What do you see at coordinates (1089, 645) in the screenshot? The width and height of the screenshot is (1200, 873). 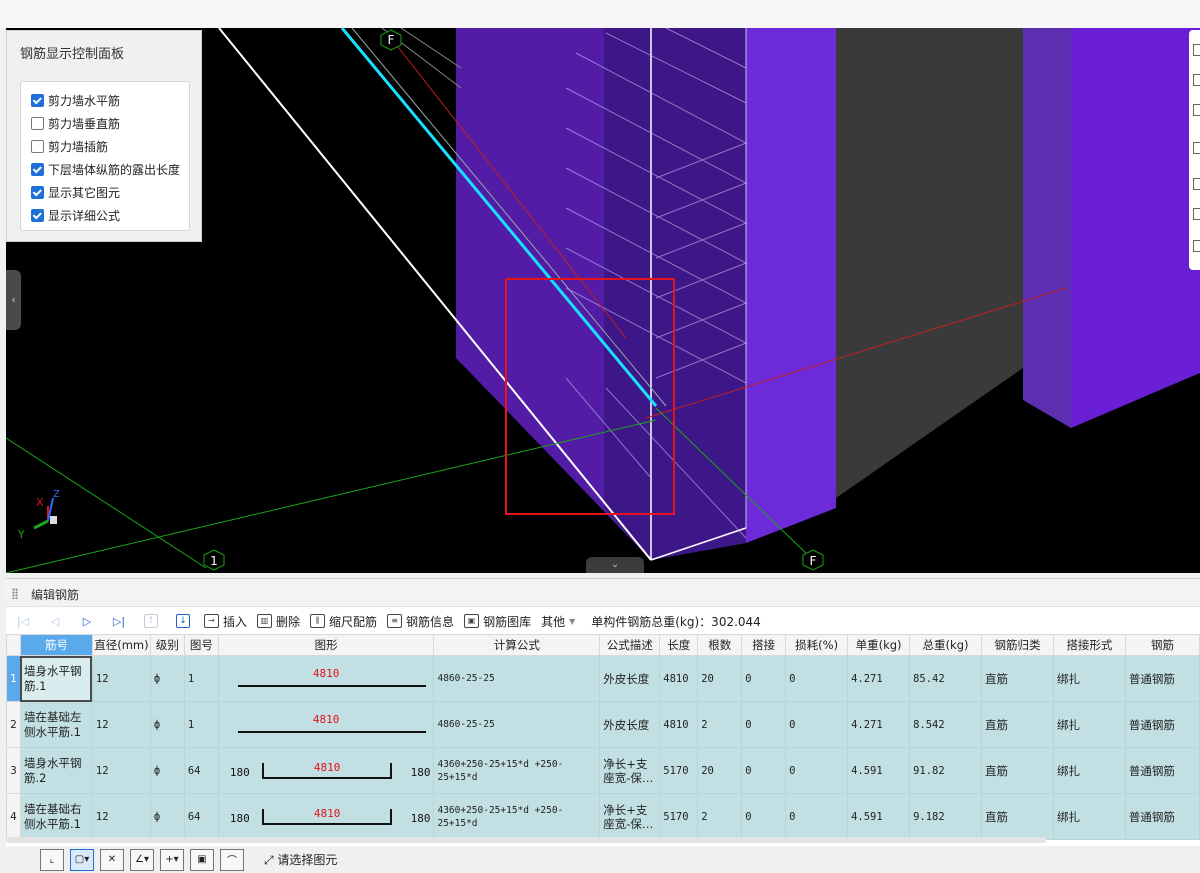 I see `column-header: 搭接形式` at bounding box center [1089, 645].